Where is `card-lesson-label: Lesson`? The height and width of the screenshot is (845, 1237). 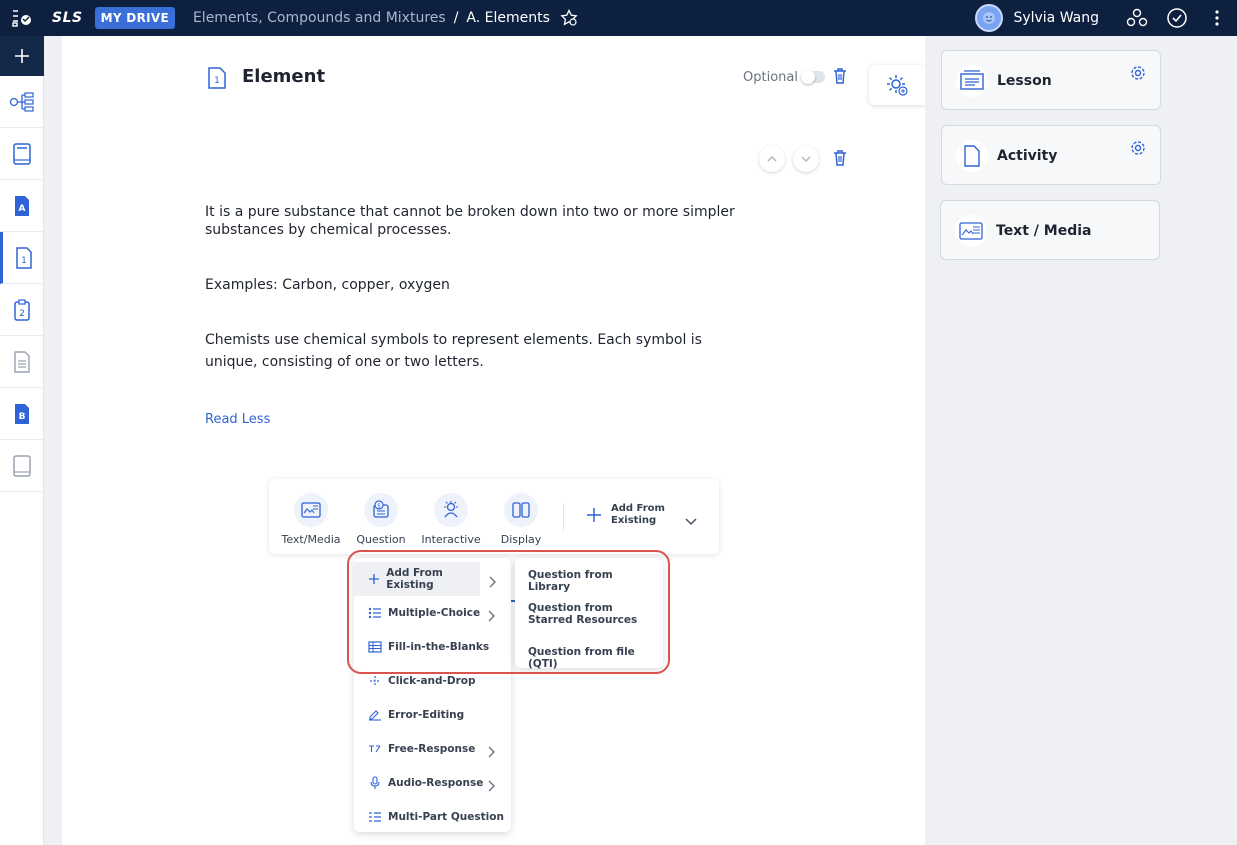
card-lesson-label: Lesson is located at coordinates (1024, 81).